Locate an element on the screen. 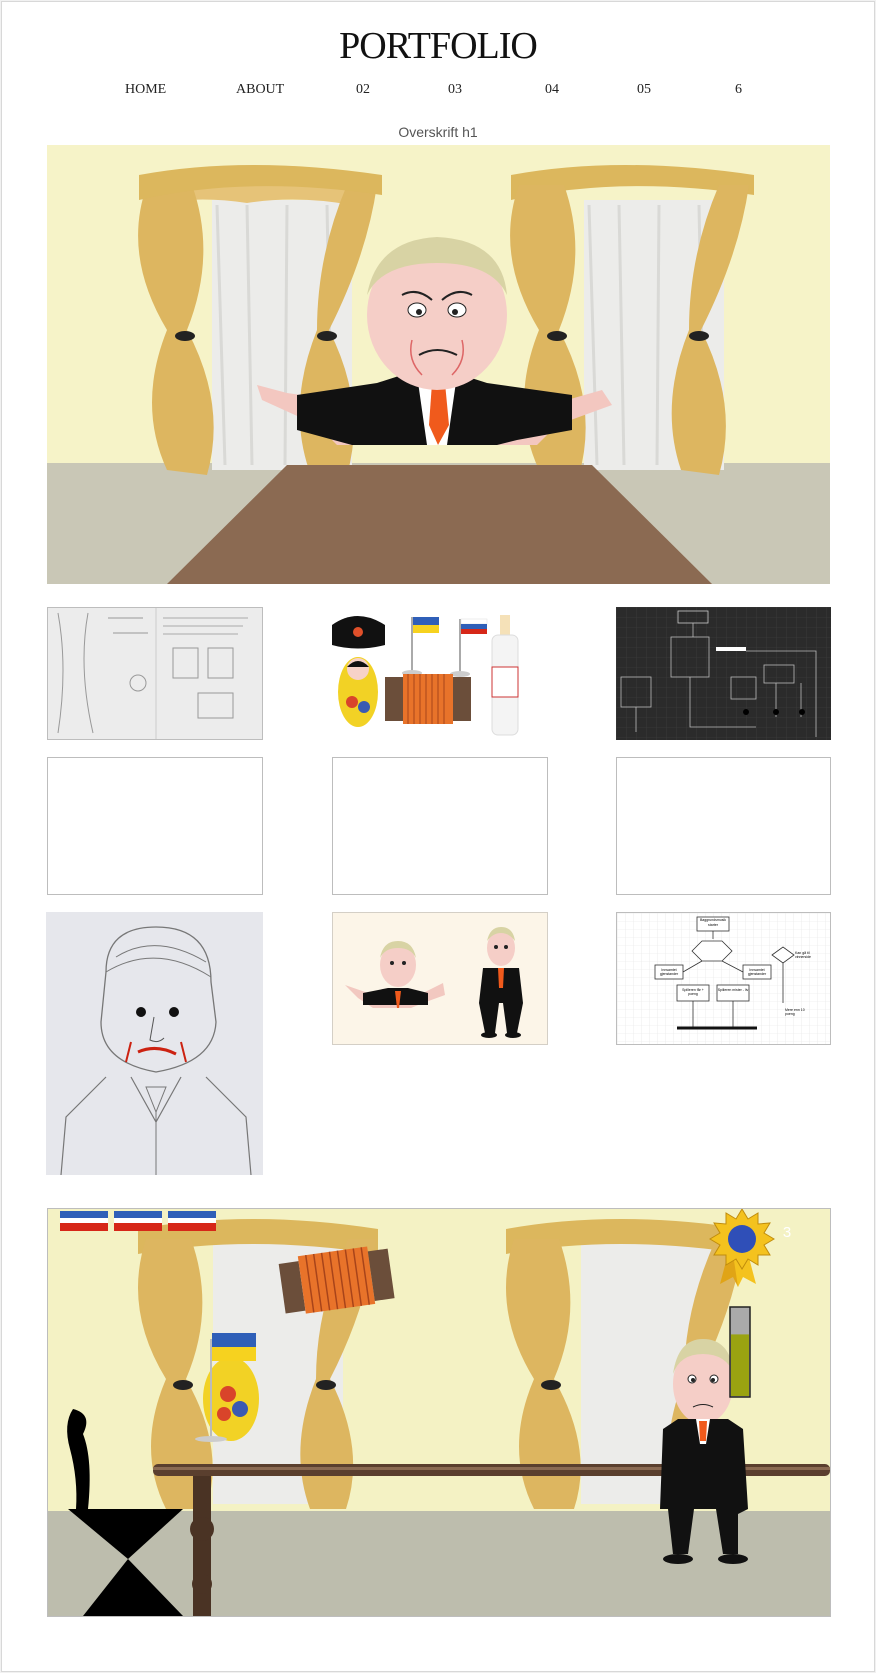  nav-02: 02 is located at coordinates (363, 90).